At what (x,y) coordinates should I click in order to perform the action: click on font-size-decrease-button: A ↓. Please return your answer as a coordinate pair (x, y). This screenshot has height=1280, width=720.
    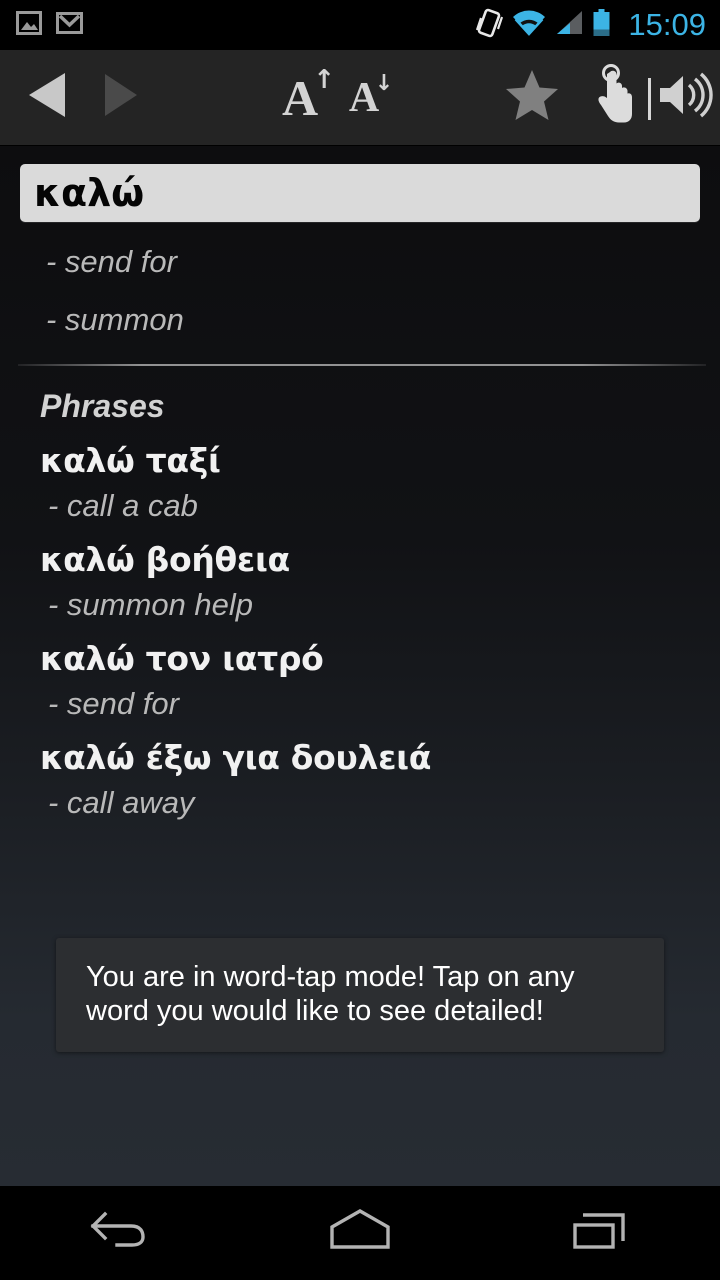
    Looking at the image, I should click on (364, 97).